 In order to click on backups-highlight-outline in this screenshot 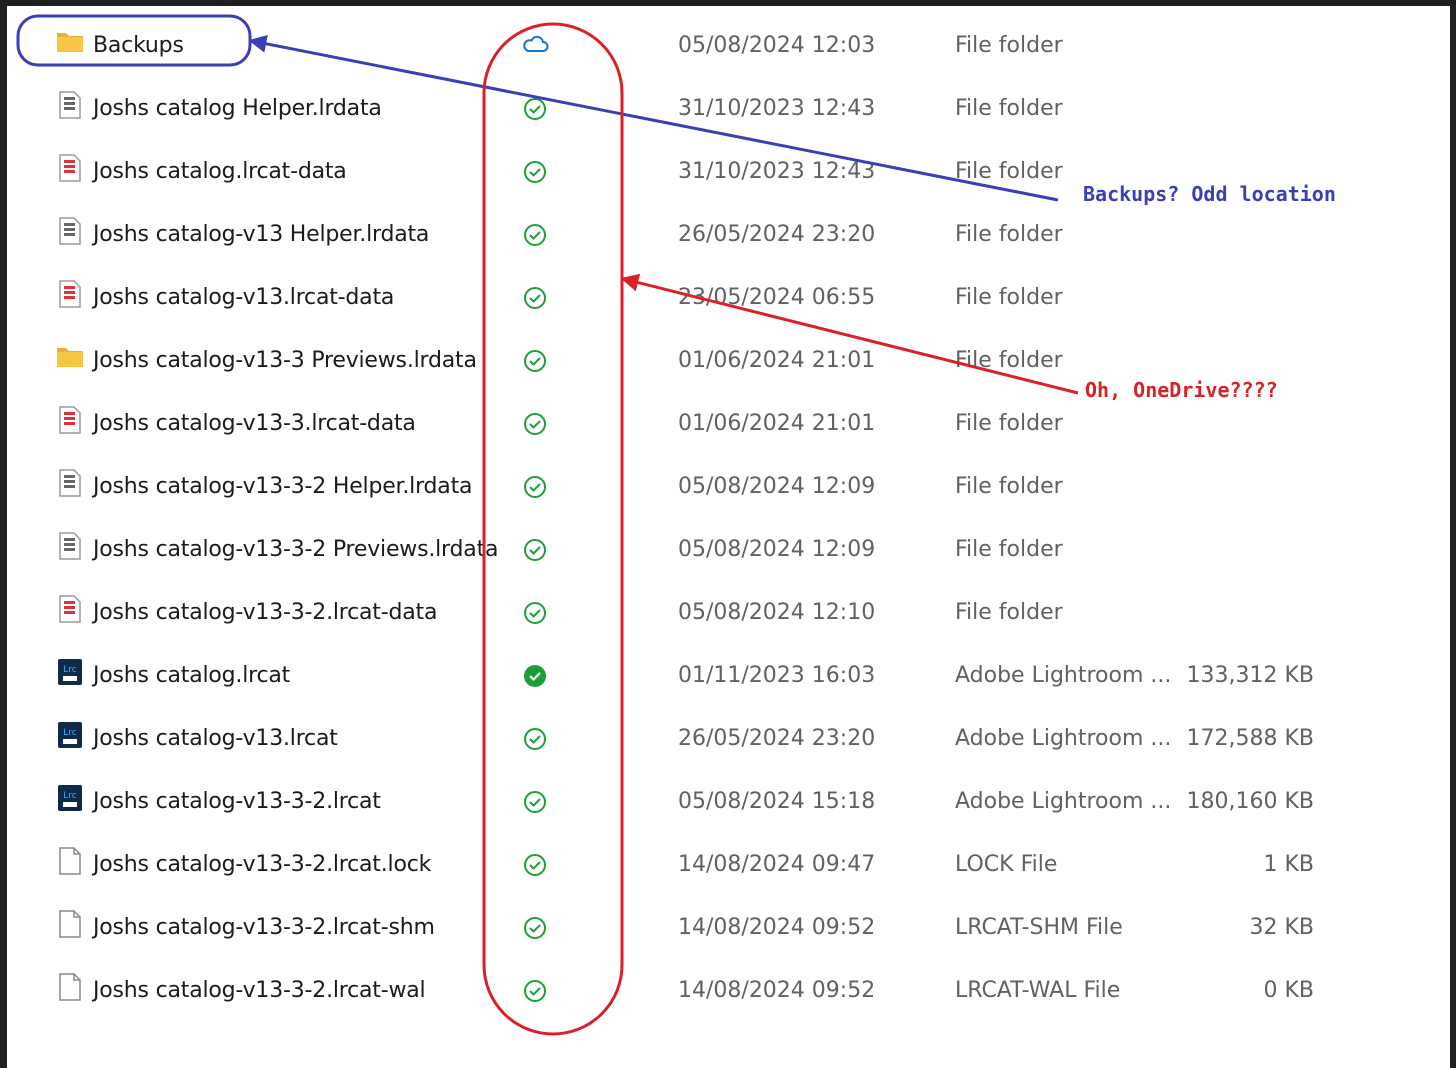, I will do `click(134, 40)`.